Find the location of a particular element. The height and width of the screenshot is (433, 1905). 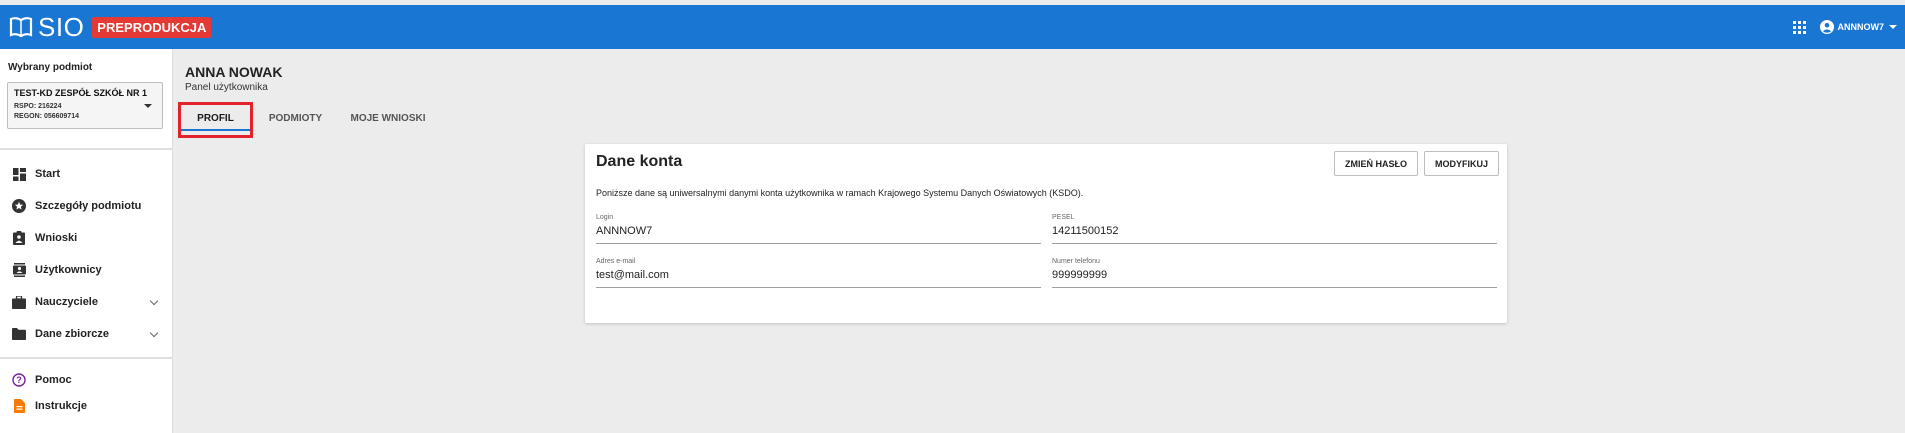

phone-field: Numer telefonu 999999999 is located at coordinates (1274, 273).